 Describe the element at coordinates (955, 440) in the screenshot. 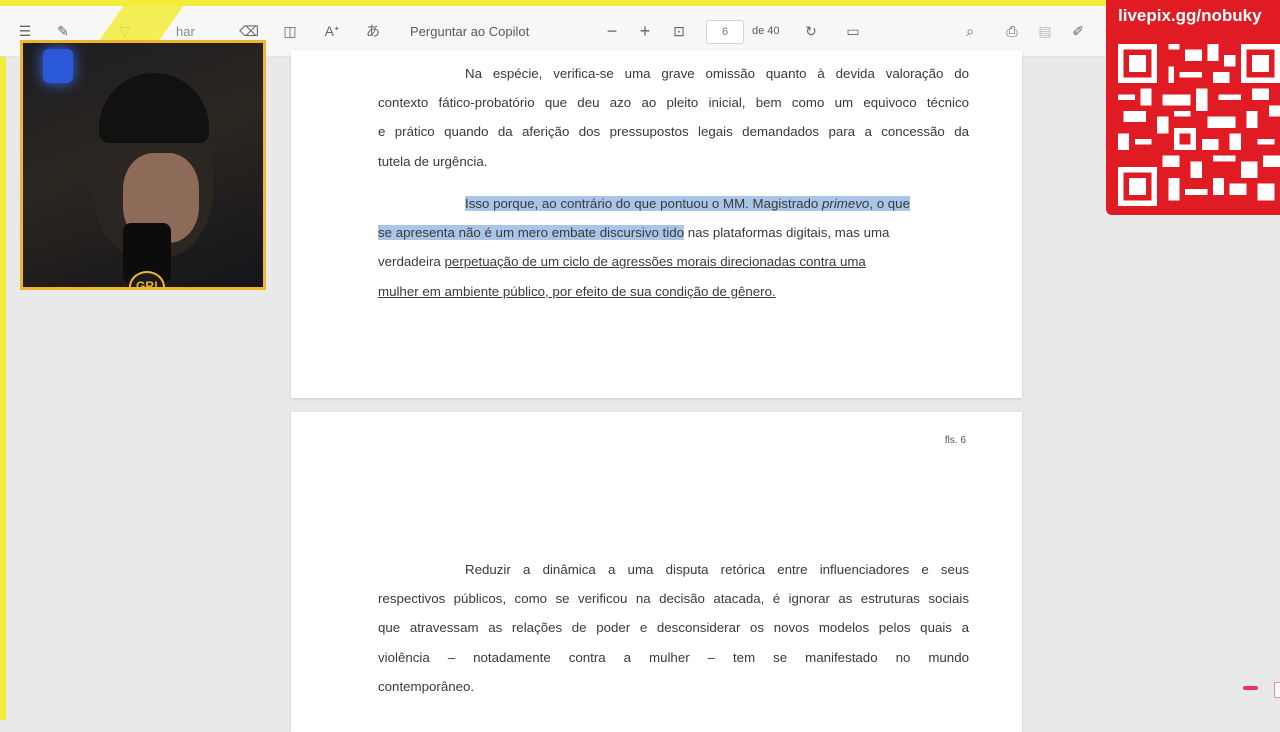

I see `page-folio: fls. 6` at that location.